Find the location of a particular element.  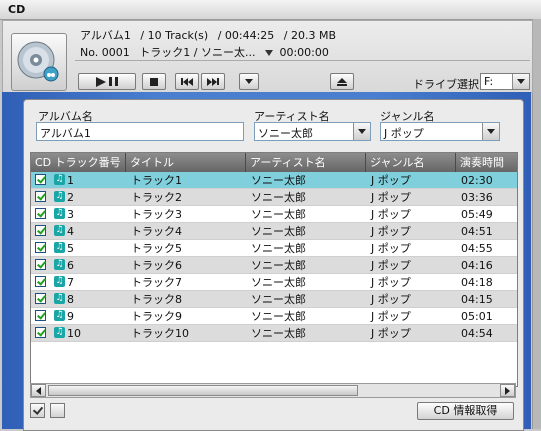

scroll-left-button is located at coordinates (38, 390).